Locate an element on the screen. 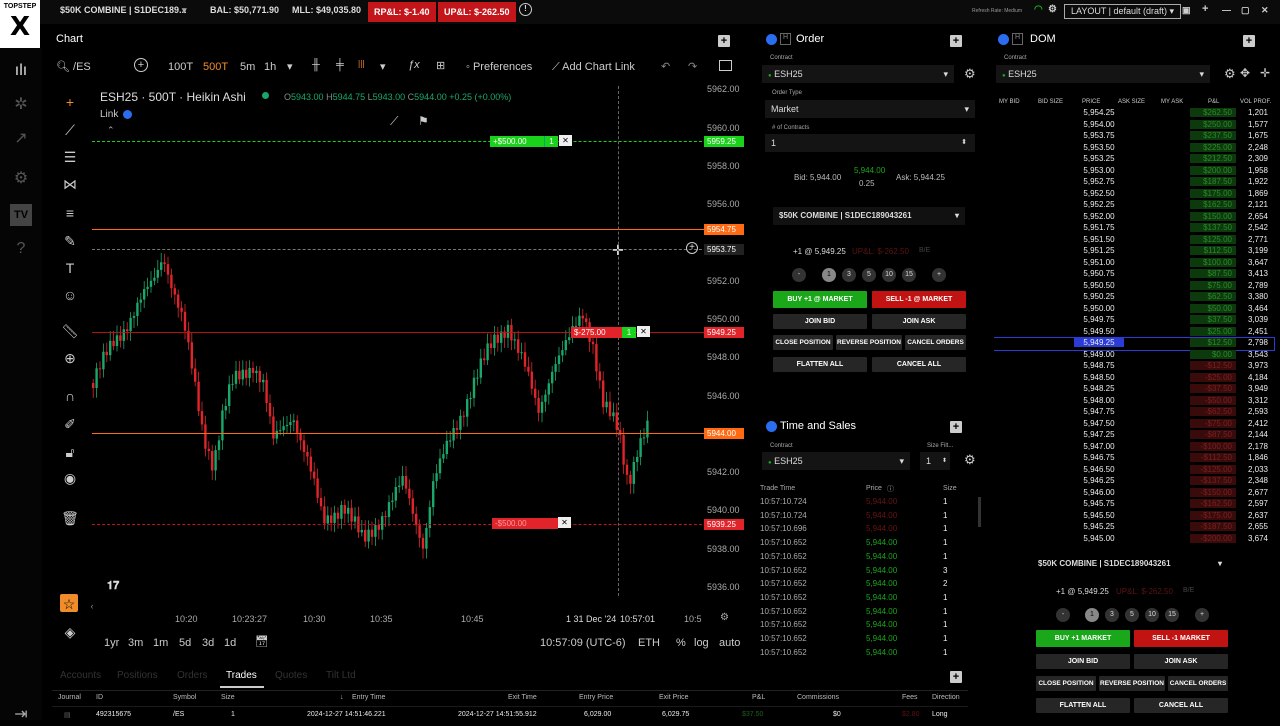 The height and width of the screenshot is (726, 1280). account-select: $50K COMBINE | S1DEC189043261 ▾ is located at coordinates (869, 216).